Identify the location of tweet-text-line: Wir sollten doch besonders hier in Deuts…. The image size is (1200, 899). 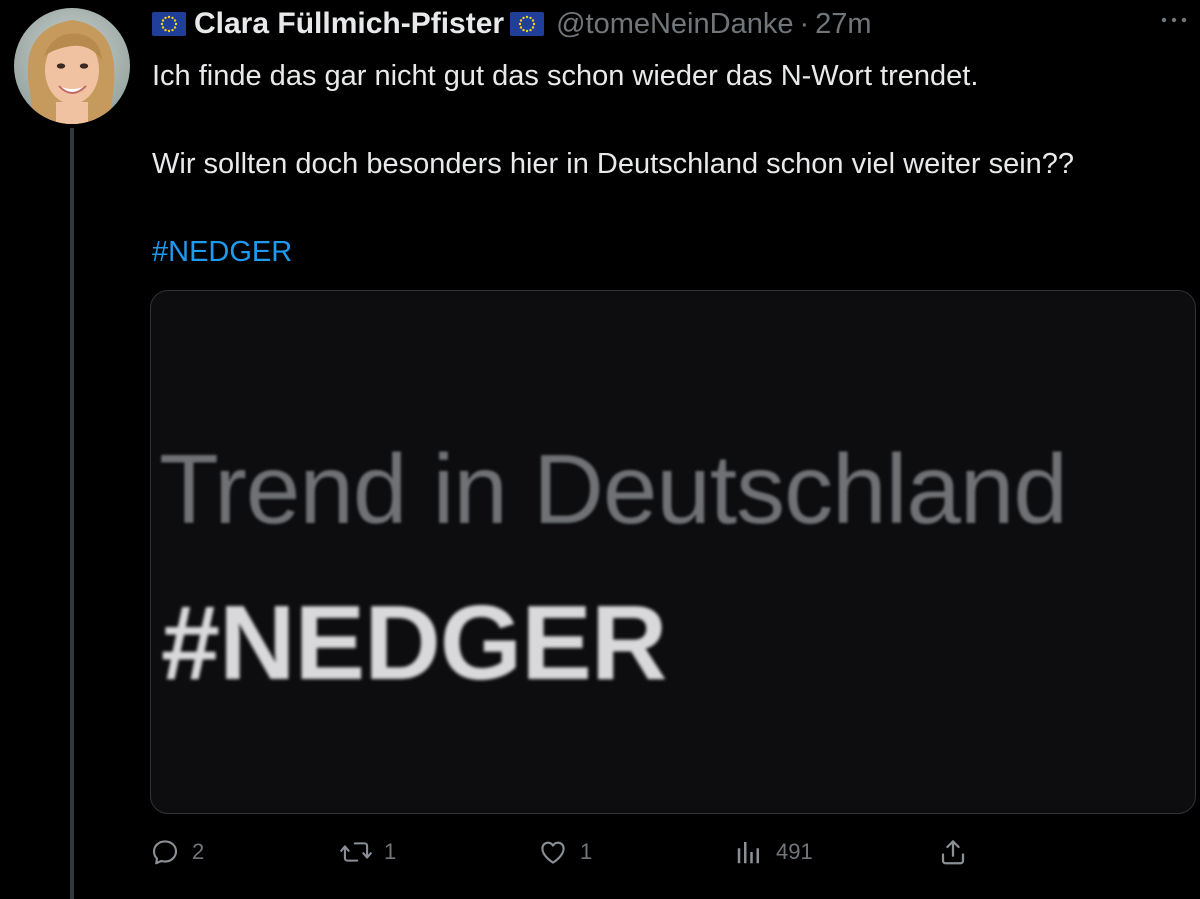
(613, 164).